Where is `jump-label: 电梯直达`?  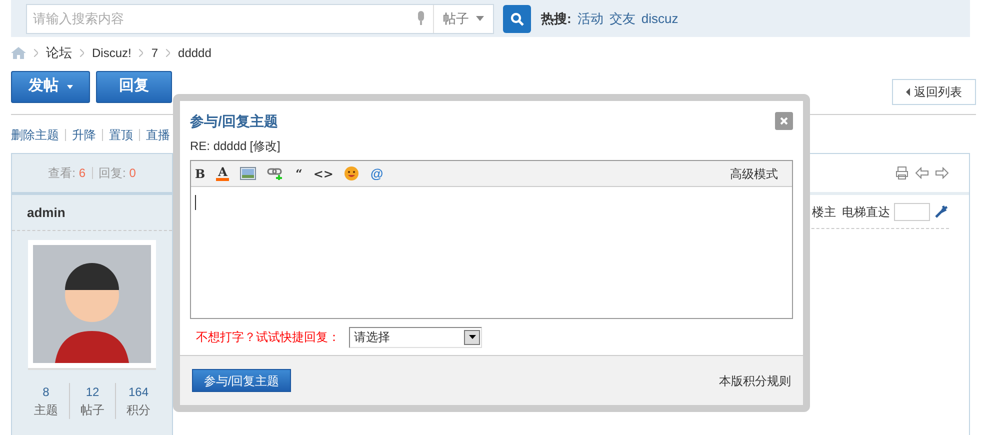
jump-label: 电梯直达 is located at coordinates (866, 212).